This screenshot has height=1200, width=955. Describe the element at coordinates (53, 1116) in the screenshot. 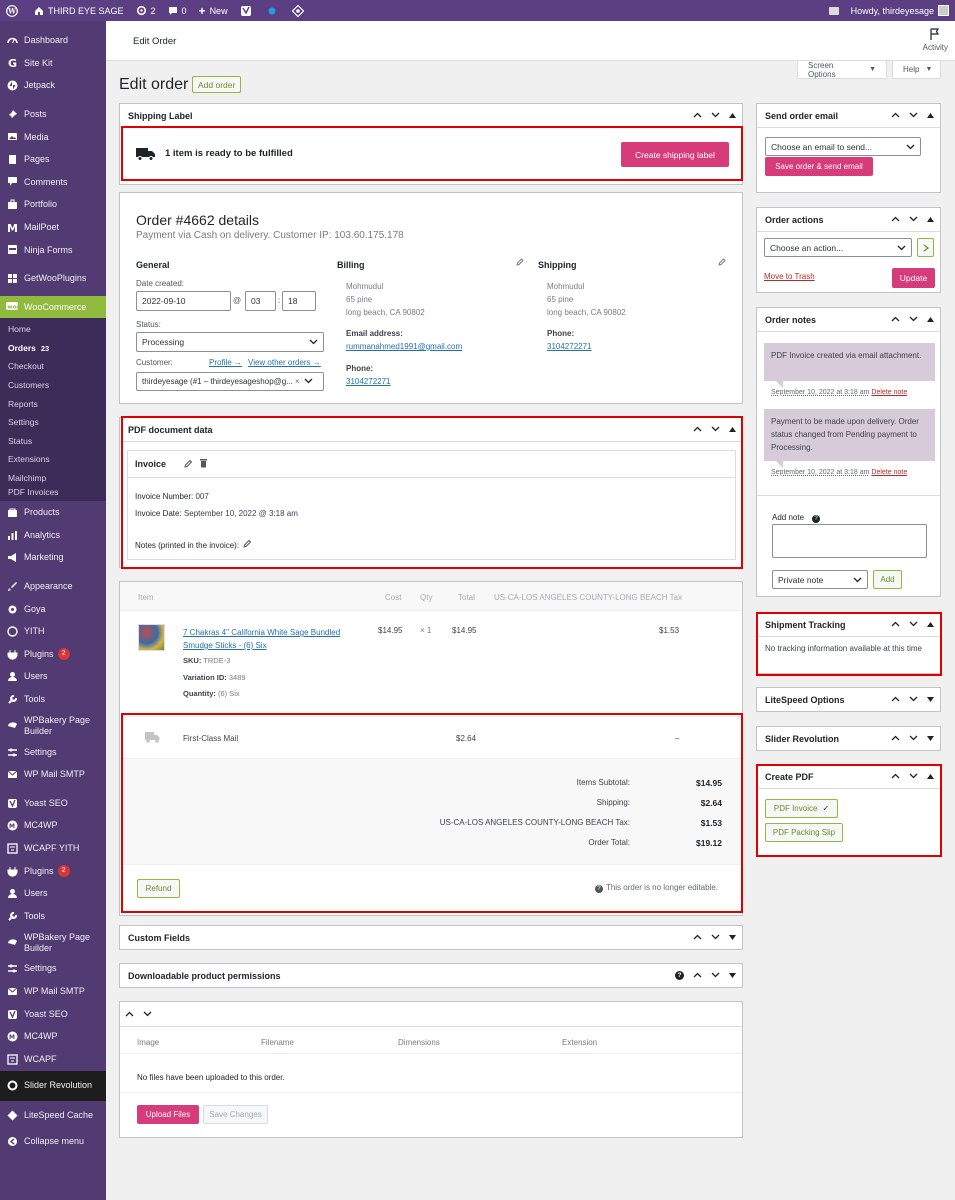

I see `sidebar-item-litespeed-cache: LiteSpeed Cache` at that location.